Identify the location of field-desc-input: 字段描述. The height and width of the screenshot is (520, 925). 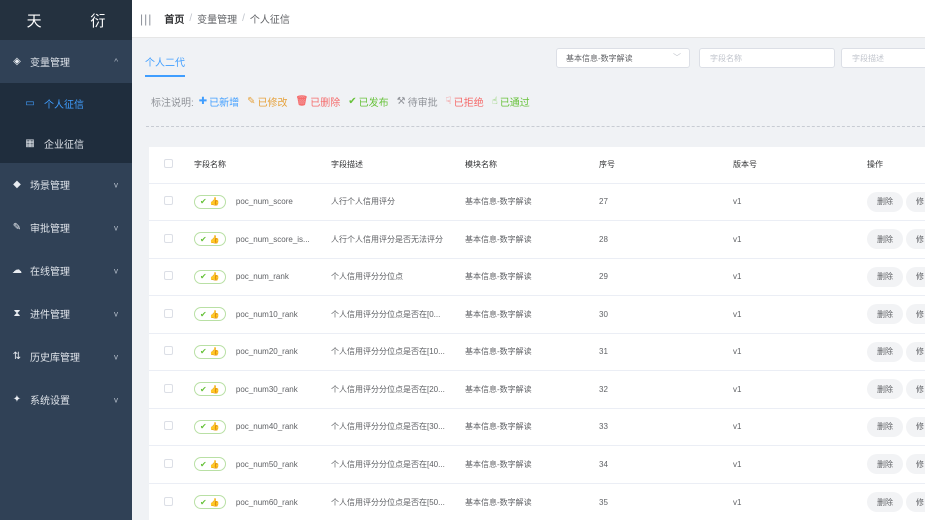
(883, 58).